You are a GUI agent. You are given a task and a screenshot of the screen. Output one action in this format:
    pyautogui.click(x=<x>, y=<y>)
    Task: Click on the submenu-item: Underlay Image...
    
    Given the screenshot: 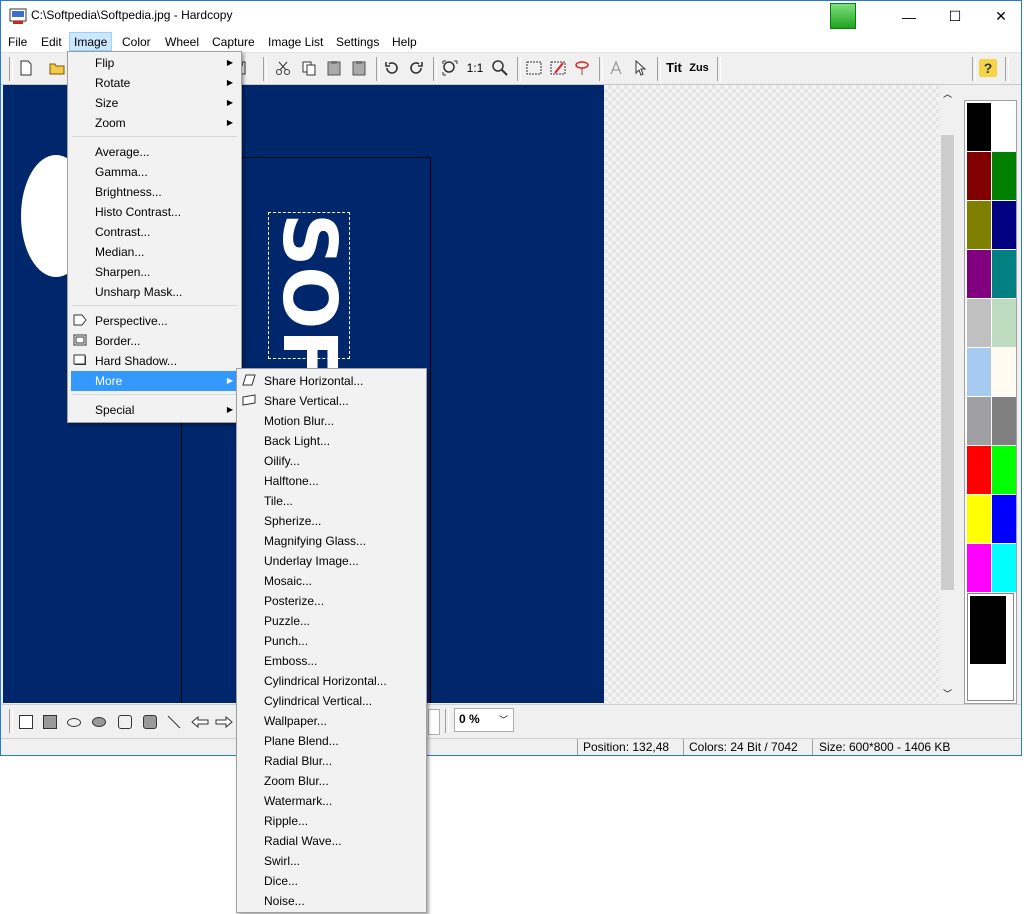 What is the action you would take?
    pyautogui.click(x=331, y=561)
    